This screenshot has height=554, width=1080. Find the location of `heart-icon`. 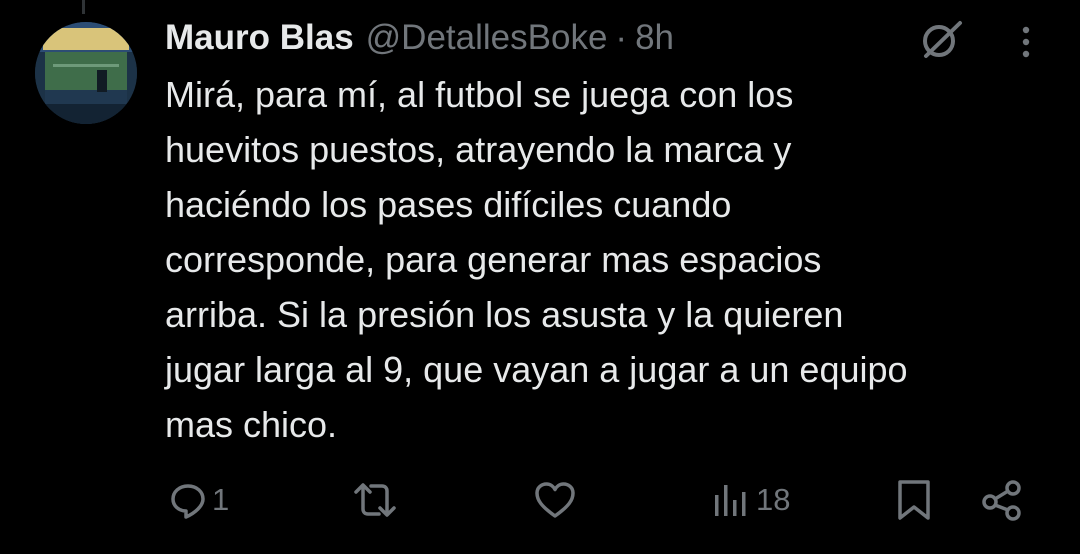

heart-icon is located at coordinates (555, 500).